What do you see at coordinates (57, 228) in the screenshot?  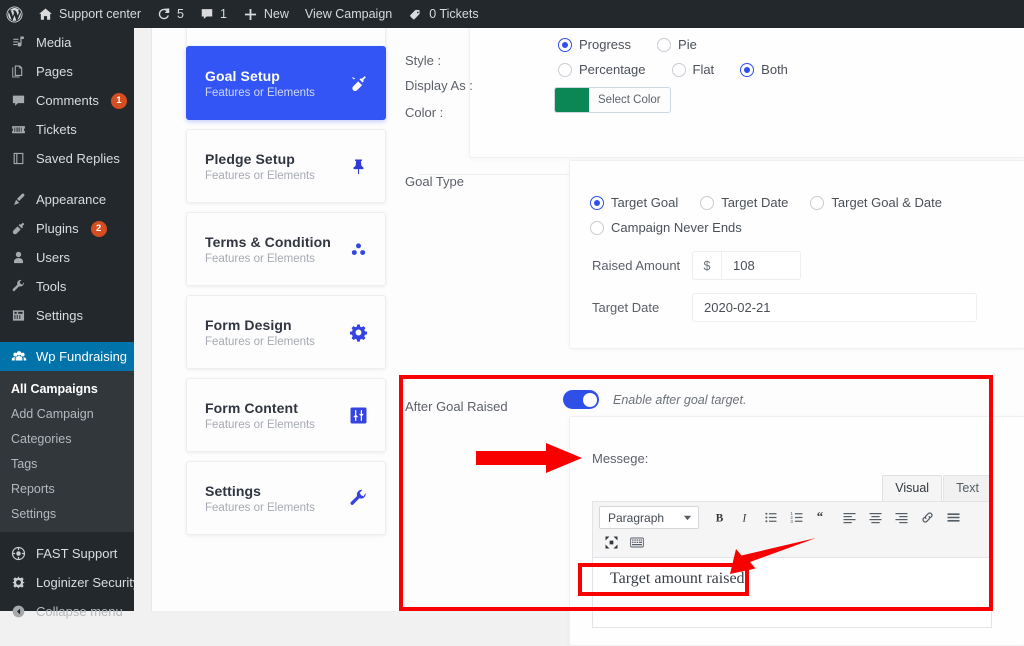 I see `sidebar-label-plugins: Plugins` at bounding box center [57, 228].